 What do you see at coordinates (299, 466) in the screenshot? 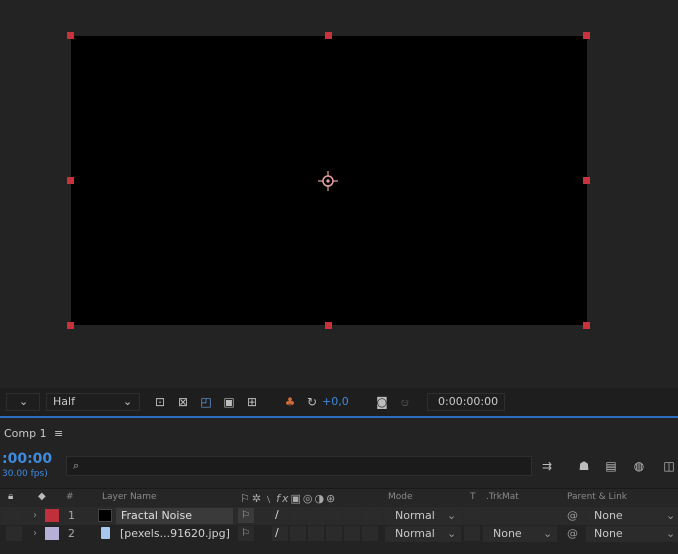
I see `layer-search-input: ⌕` at bounding box center [299, 466].